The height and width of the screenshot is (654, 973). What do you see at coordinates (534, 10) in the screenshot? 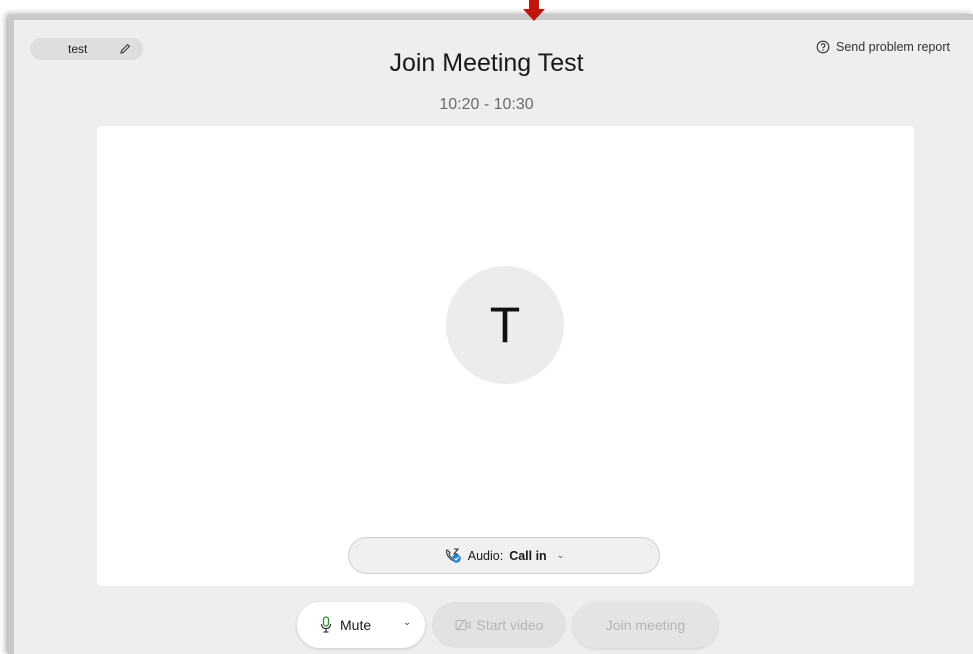
I see `pointer-arrow-icon` at bounding box center [534, 10].